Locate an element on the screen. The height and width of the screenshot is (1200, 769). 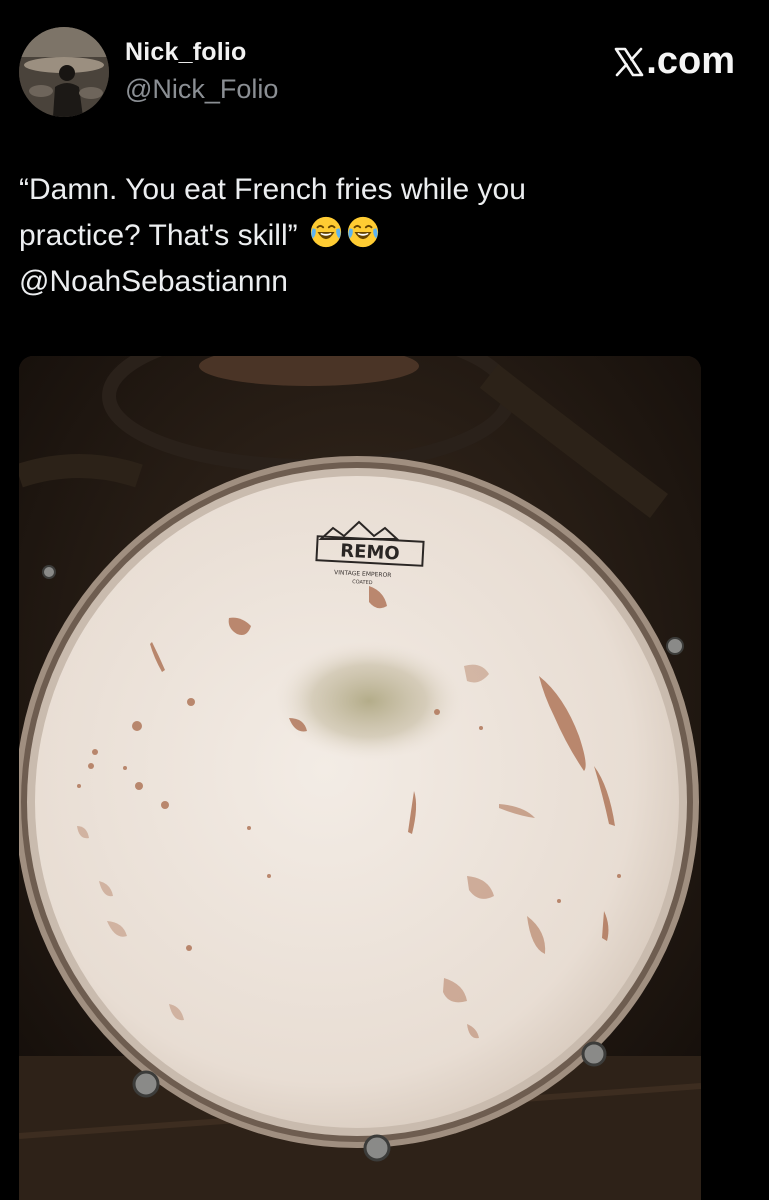
tweet-header: Nick_folio @Nick_Folio .com is located at coordinates (384, 65).